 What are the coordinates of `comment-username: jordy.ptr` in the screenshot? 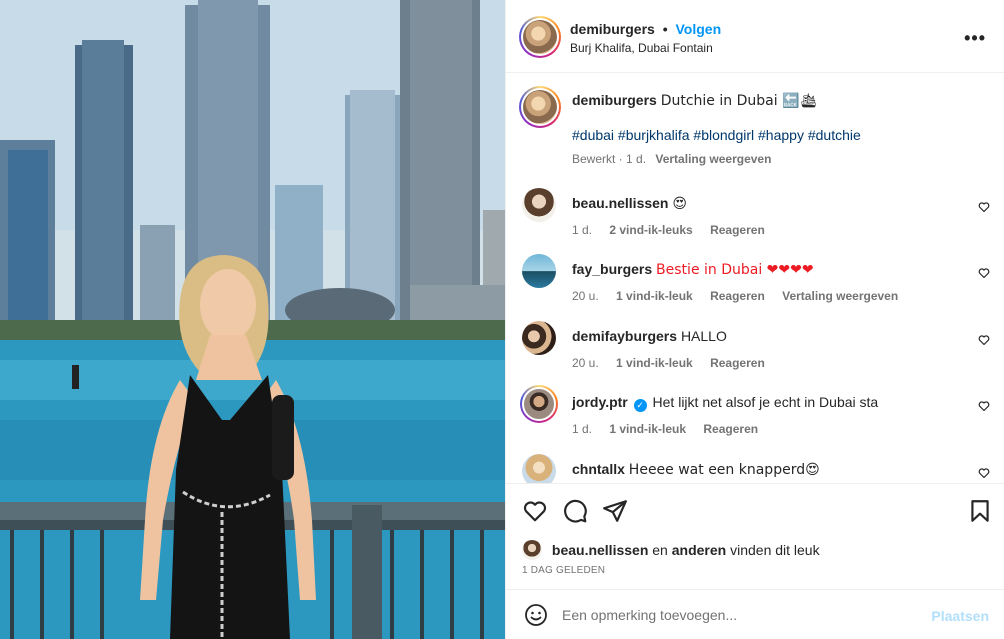 It's located at (600, 402).